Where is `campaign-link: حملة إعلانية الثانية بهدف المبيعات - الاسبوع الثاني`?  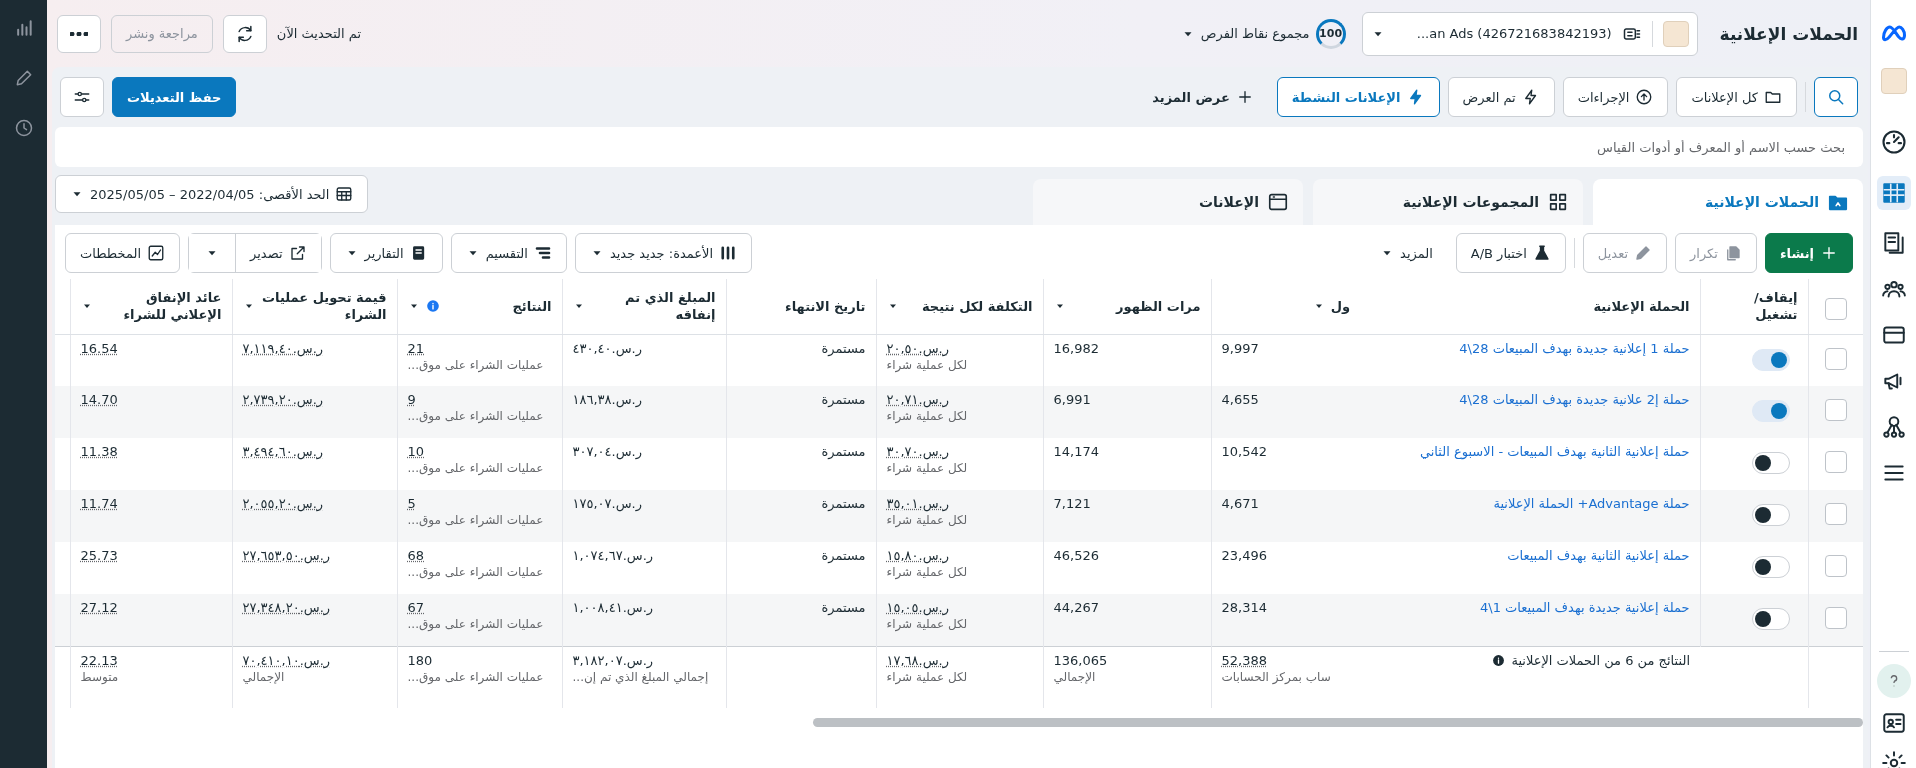 campaign-link: حملة إعلانية الثانية بهدف المبيعات - الاسبوع الثاني is located at coordinates (1554, 451).